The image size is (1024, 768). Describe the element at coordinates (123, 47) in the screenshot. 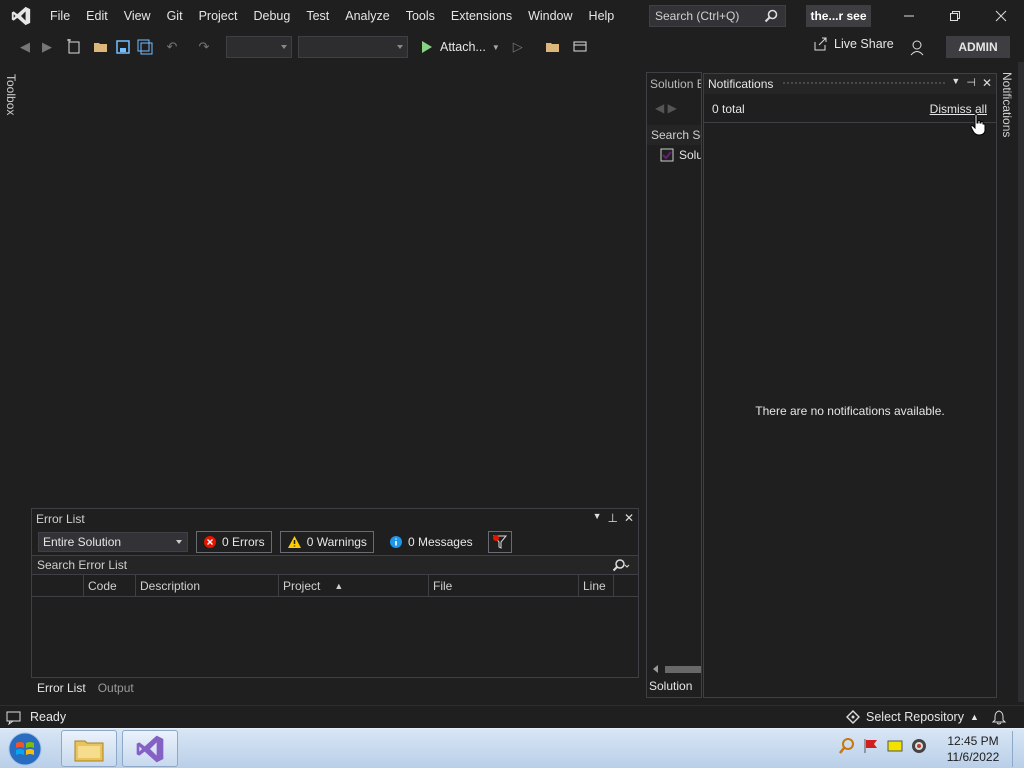

I see `save-icon` at that location.